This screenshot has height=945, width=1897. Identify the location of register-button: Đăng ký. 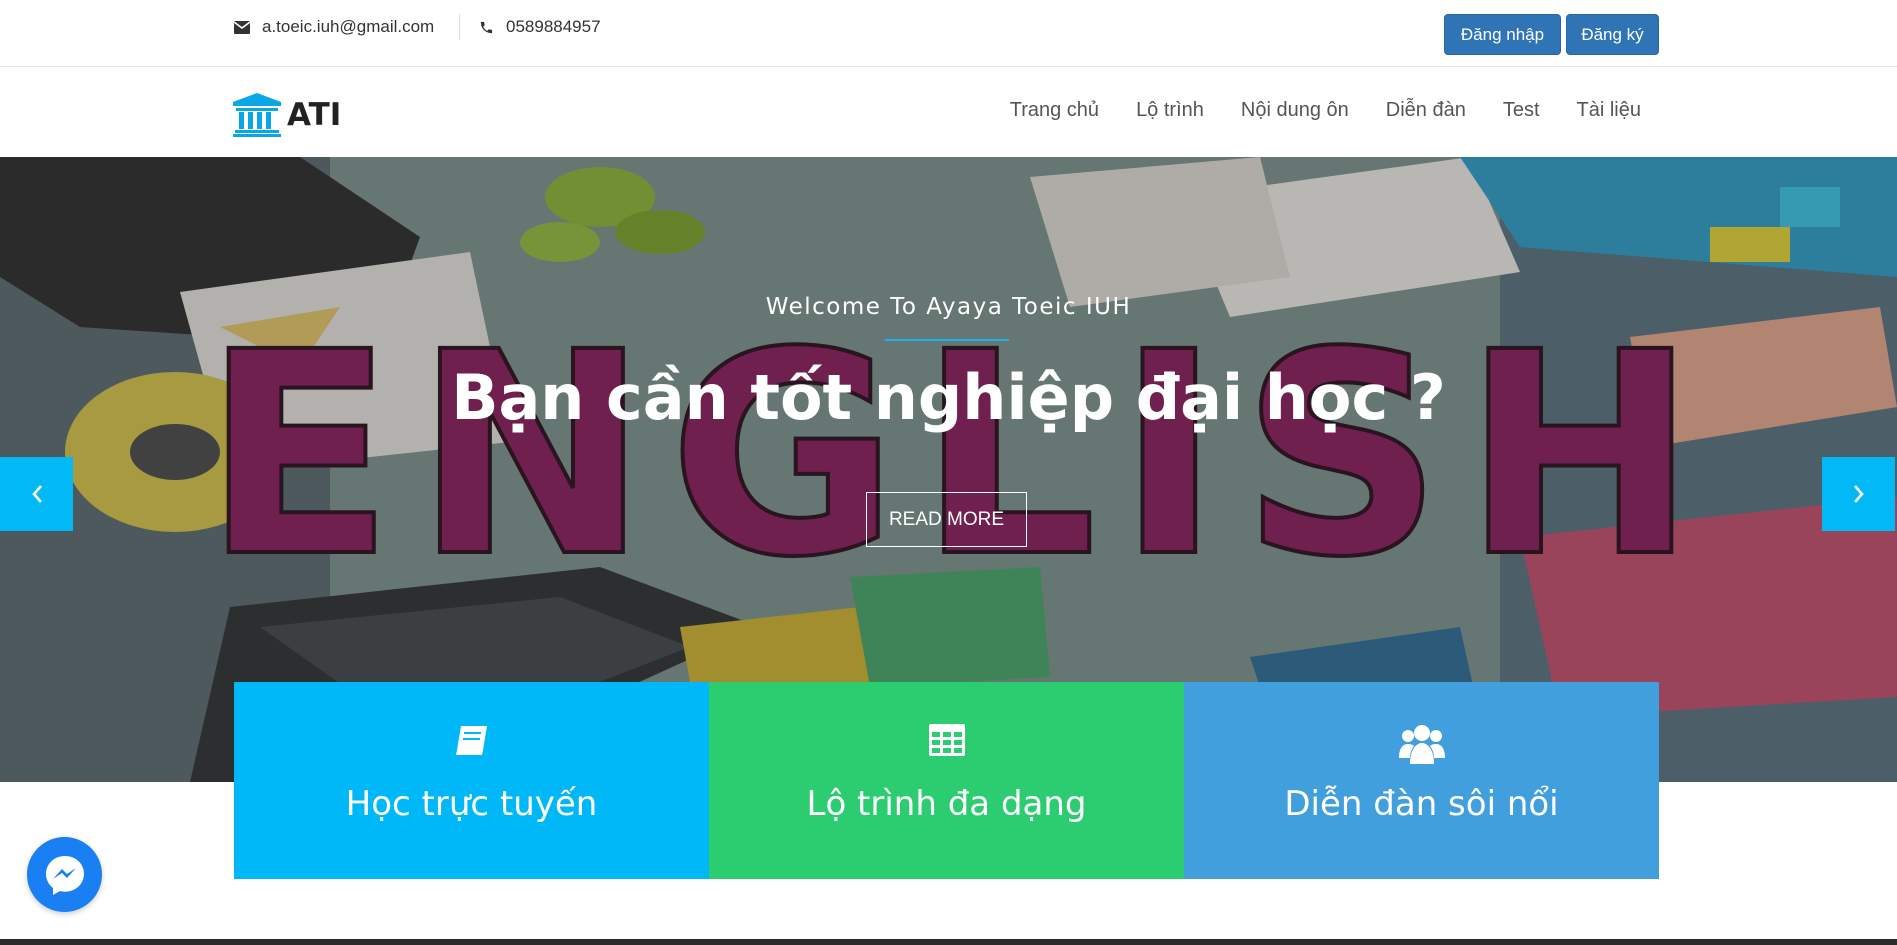
(1612, 34).